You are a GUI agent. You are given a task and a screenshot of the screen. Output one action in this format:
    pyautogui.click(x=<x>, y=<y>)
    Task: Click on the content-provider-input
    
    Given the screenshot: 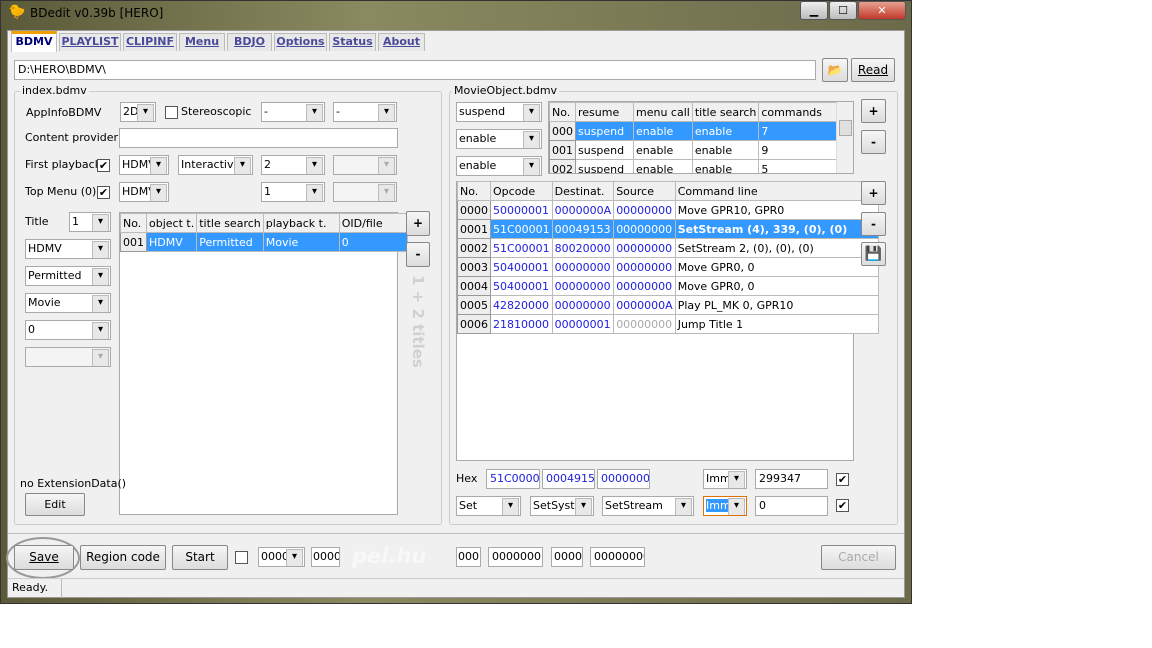 What is the action you would take?
    pyautogui.click(x=258, y=138)
    